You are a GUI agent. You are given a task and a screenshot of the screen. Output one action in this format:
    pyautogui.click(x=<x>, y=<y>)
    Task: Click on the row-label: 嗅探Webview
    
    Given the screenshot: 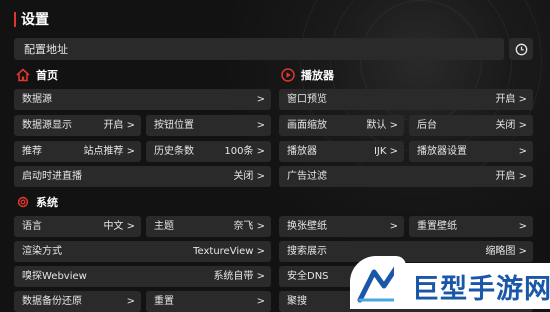 What is the action you would take?
    pyautogui.click(x=54, y=276)
    